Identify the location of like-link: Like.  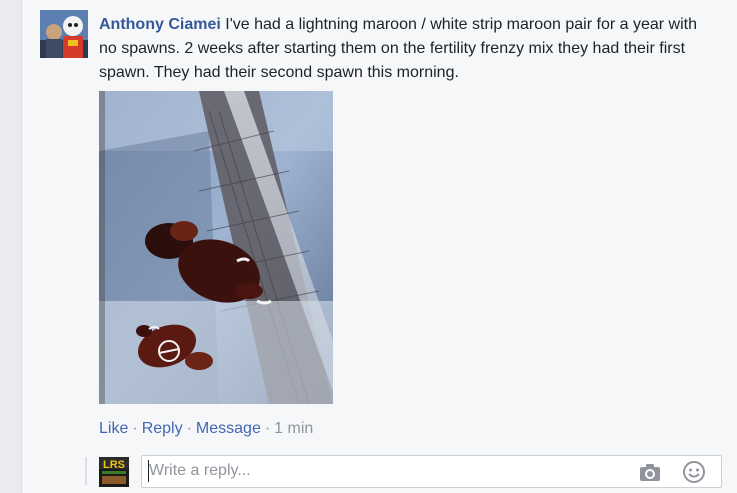
(113, 428).